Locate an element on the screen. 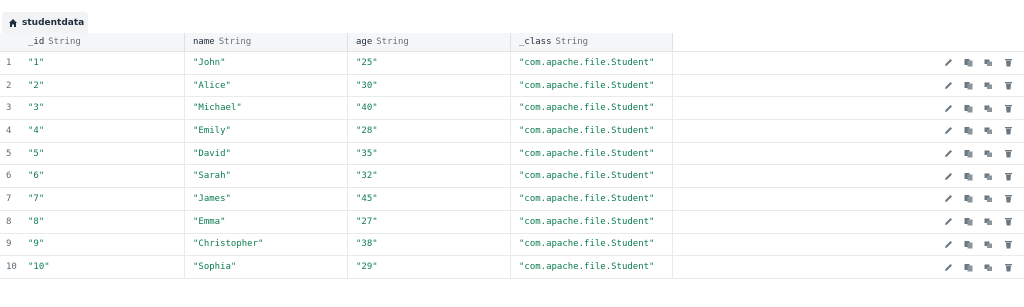 The image size is (1024, 307). cell-age: "30" is located at coordinates (429, 85).